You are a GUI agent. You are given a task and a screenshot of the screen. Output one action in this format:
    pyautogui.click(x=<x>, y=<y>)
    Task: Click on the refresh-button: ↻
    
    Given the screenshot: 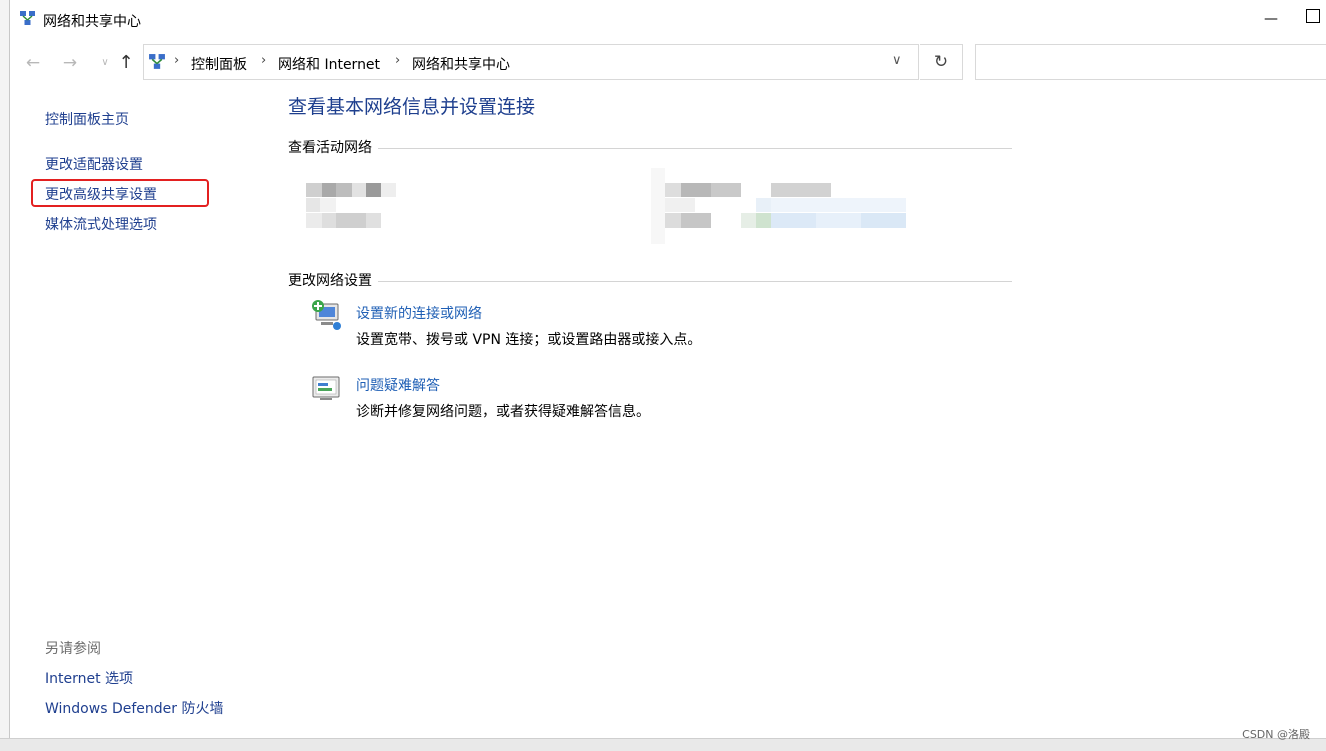 What is the action you would take?
    pyautogui.click(x=941, y=62)
    